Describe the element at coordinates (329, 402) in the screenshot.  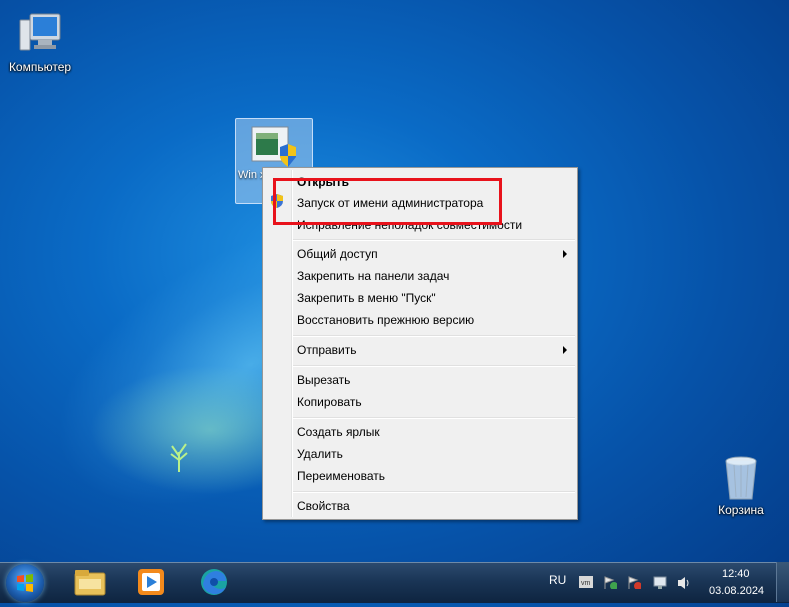
I see `menu-item-copy: Копировать` at that location.